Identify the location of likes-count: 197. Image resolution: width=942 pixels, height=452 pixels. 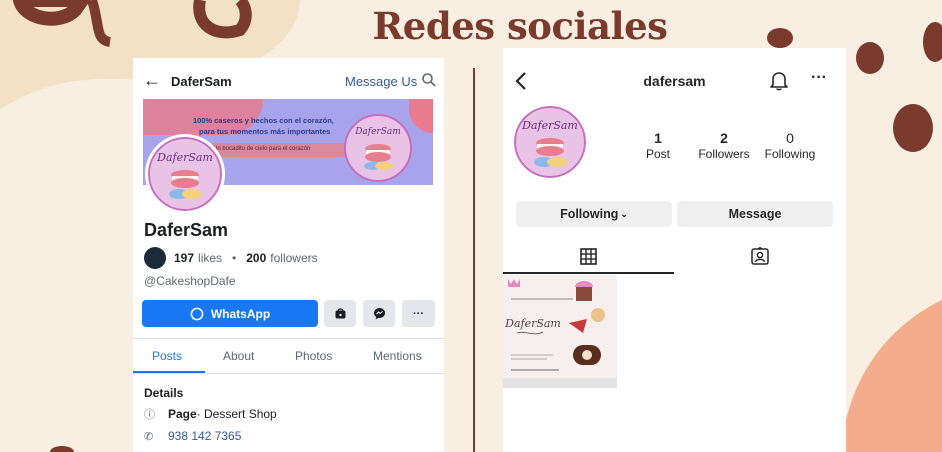
(184, 258).